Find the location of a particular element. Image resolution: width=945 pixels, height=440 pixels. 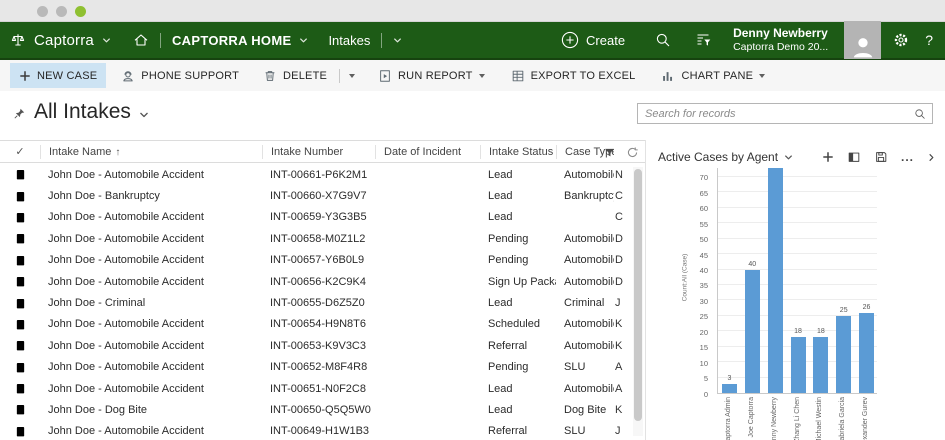

sort-ascending-icon: ↑ is located at coordinates (118, 152).